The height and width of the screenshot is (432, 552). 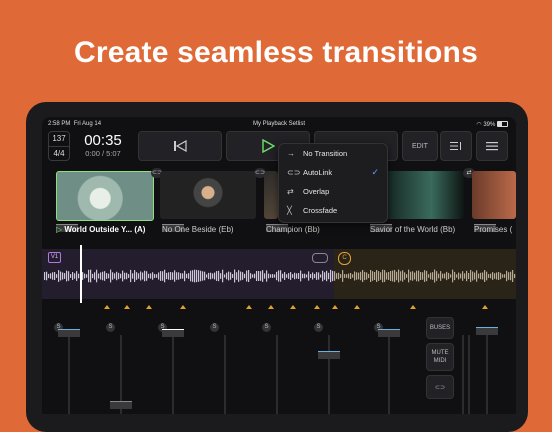 I want to click on battery-indicator: ◠ 39%, so click(x=492, y=124).